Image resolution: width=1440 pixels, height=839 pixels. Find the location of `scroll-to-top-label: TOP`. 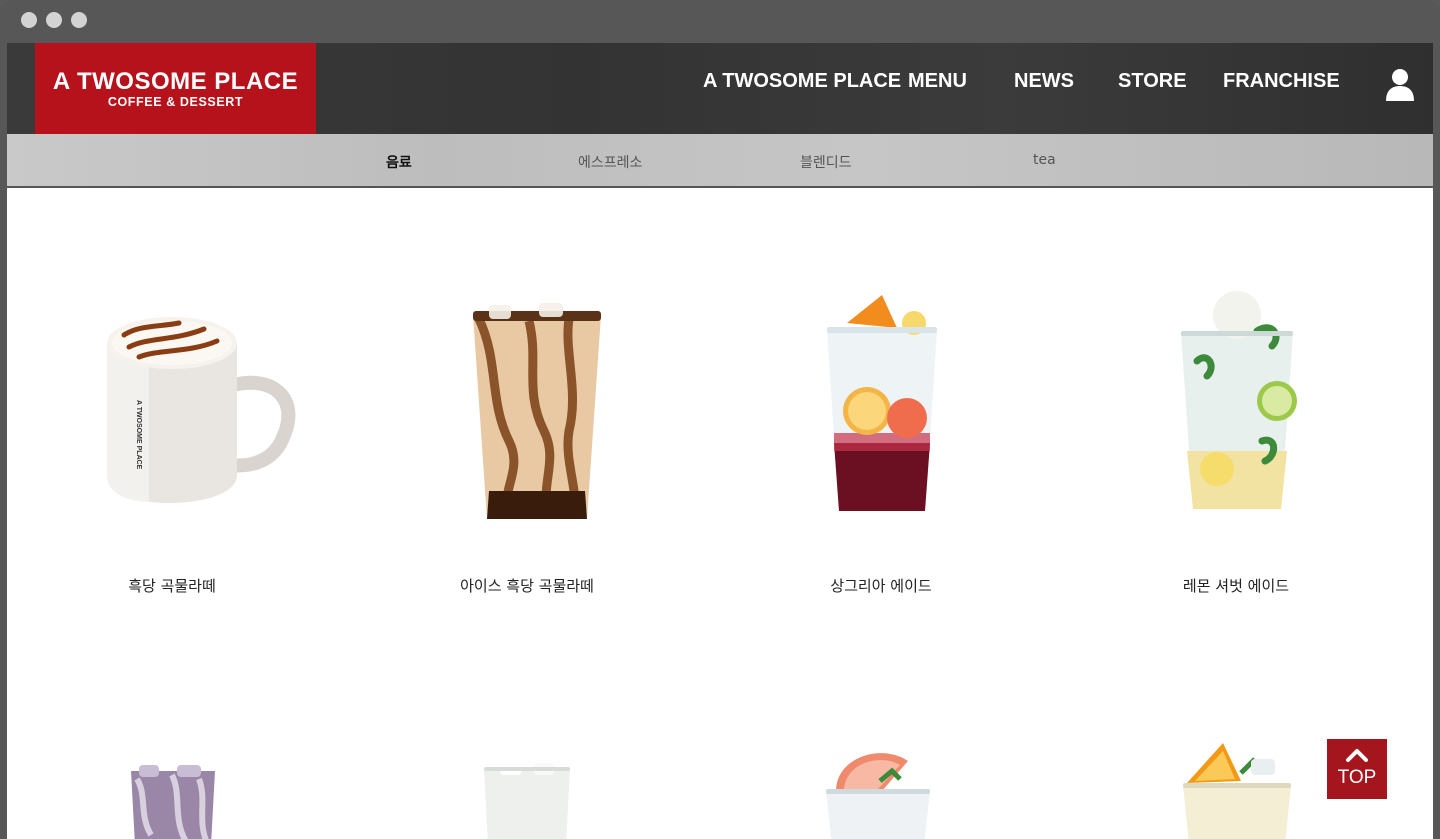

scroll-to-top-label: TOP is located at coordinates (1357, 777).